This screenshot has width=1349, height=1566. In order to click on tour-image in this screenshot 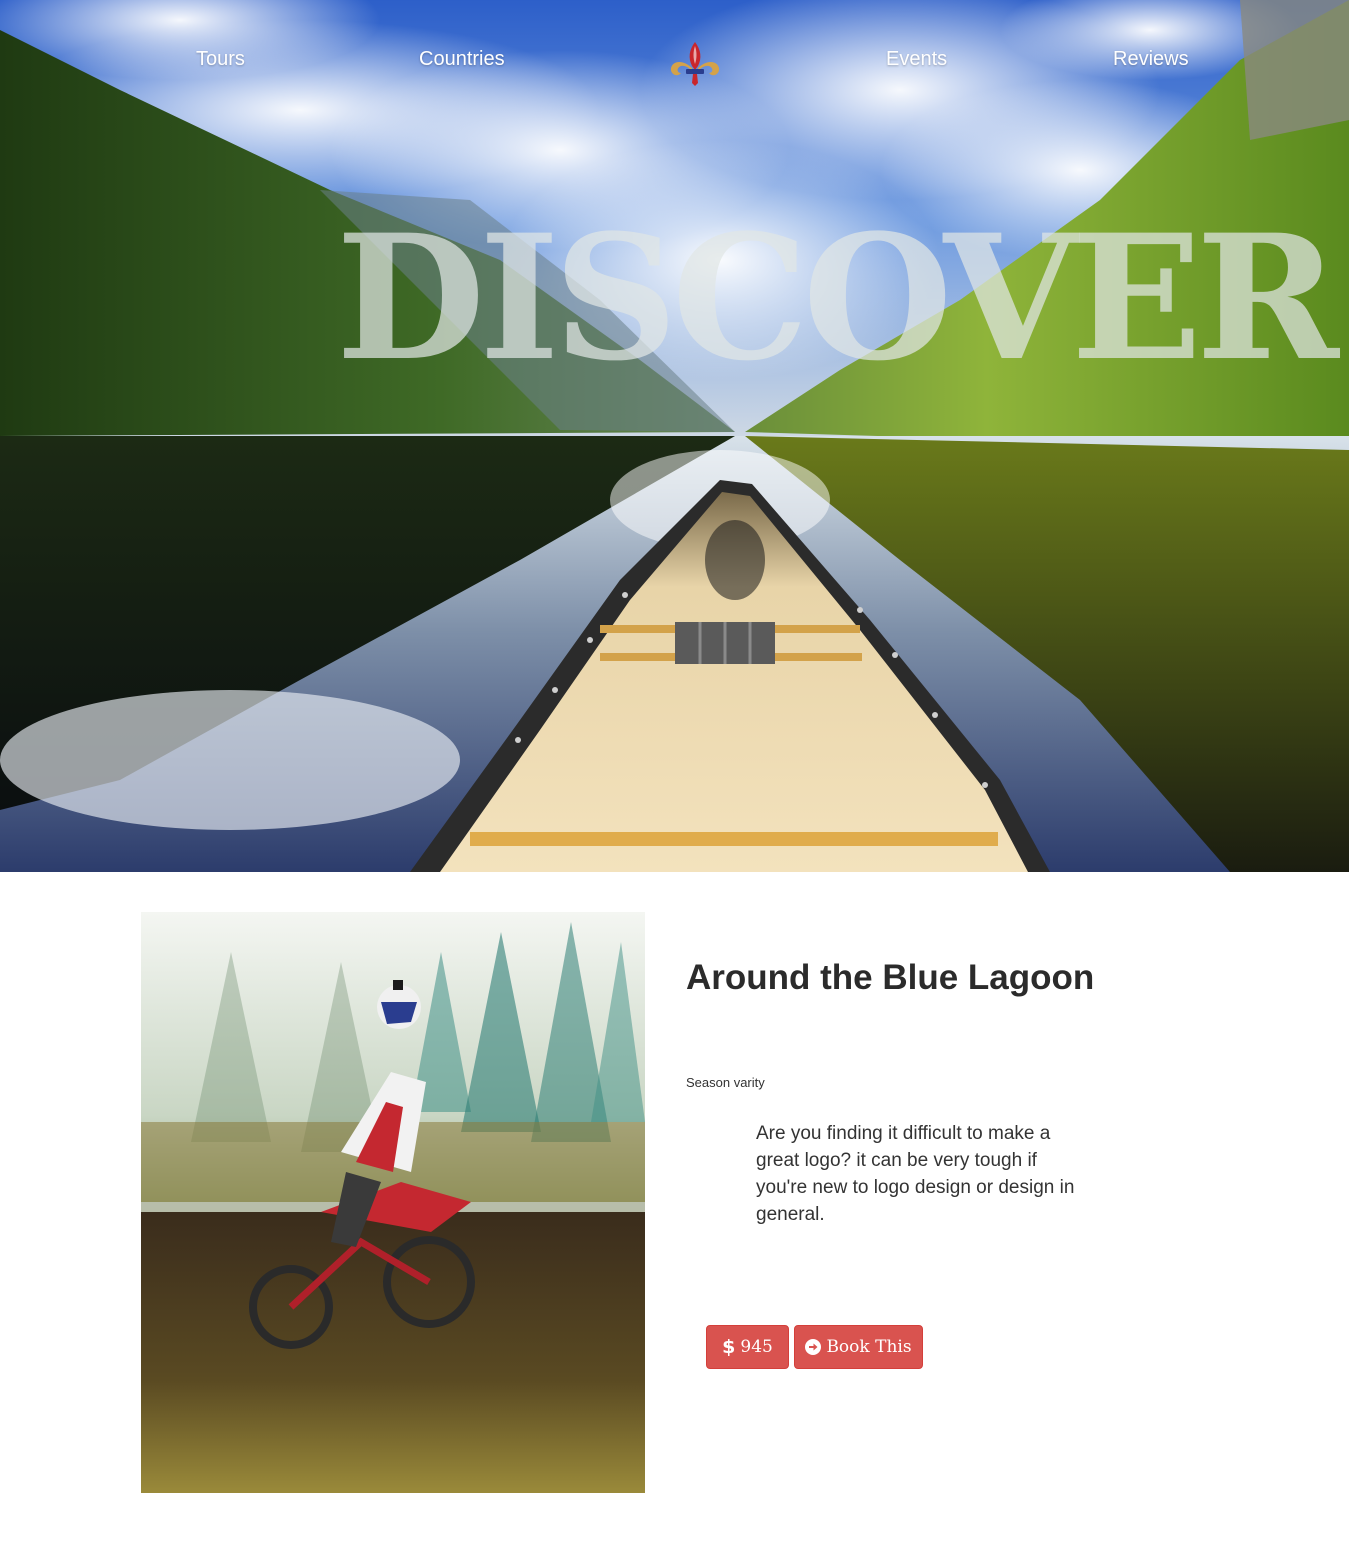, I will do `click(393, 1202)`.